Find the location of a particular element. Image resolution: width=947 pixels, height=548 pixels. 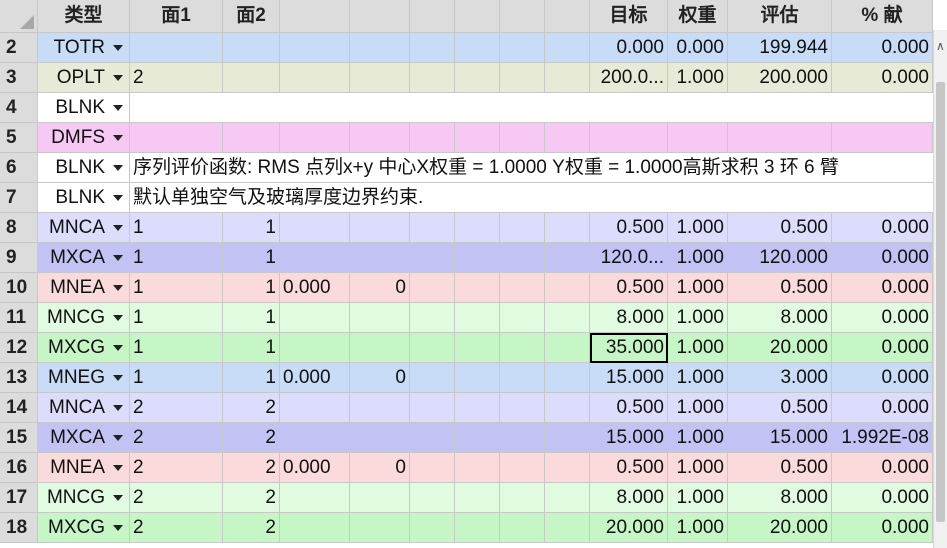

row-header: 18 is located at coordinates (19, 528).